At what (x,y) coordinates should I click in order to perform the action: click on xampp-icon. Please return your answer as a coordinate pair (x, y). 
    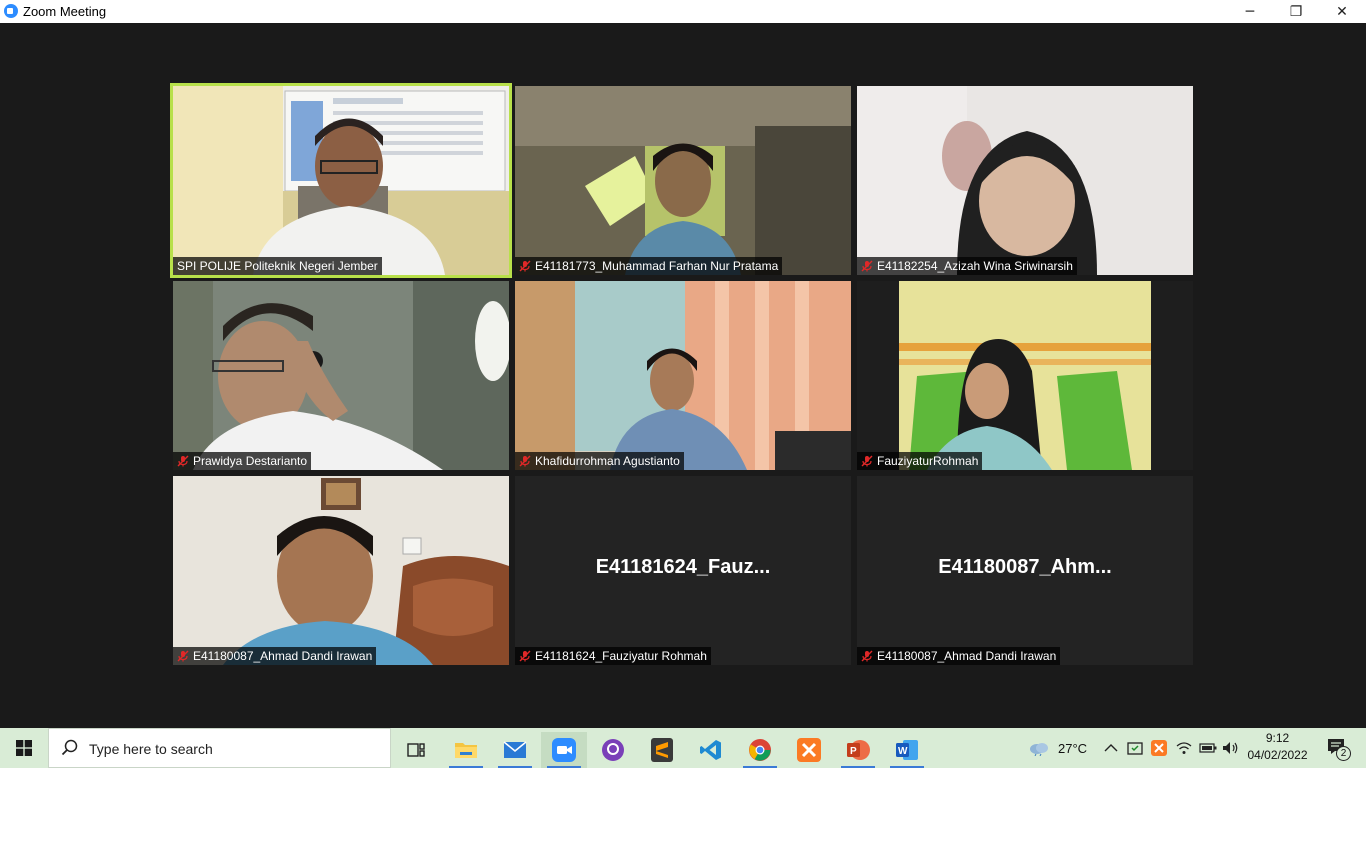
    Looking at the image, I should click on (809, 750).